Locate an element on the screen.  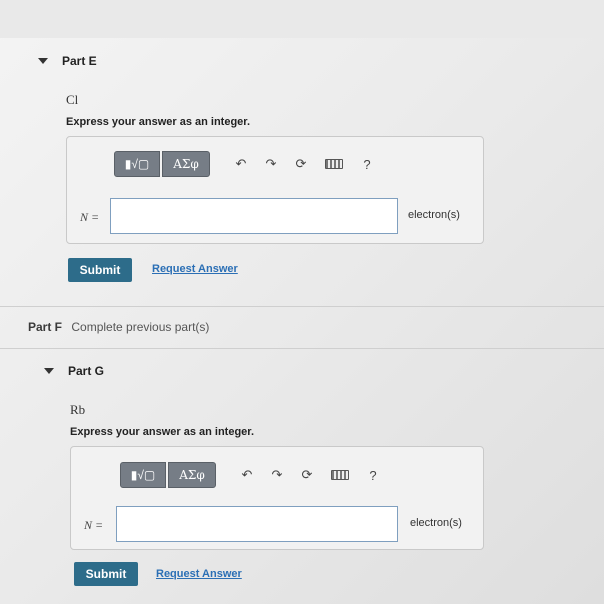
part-g-variable-label: N = is located at coordinates (94, 525).